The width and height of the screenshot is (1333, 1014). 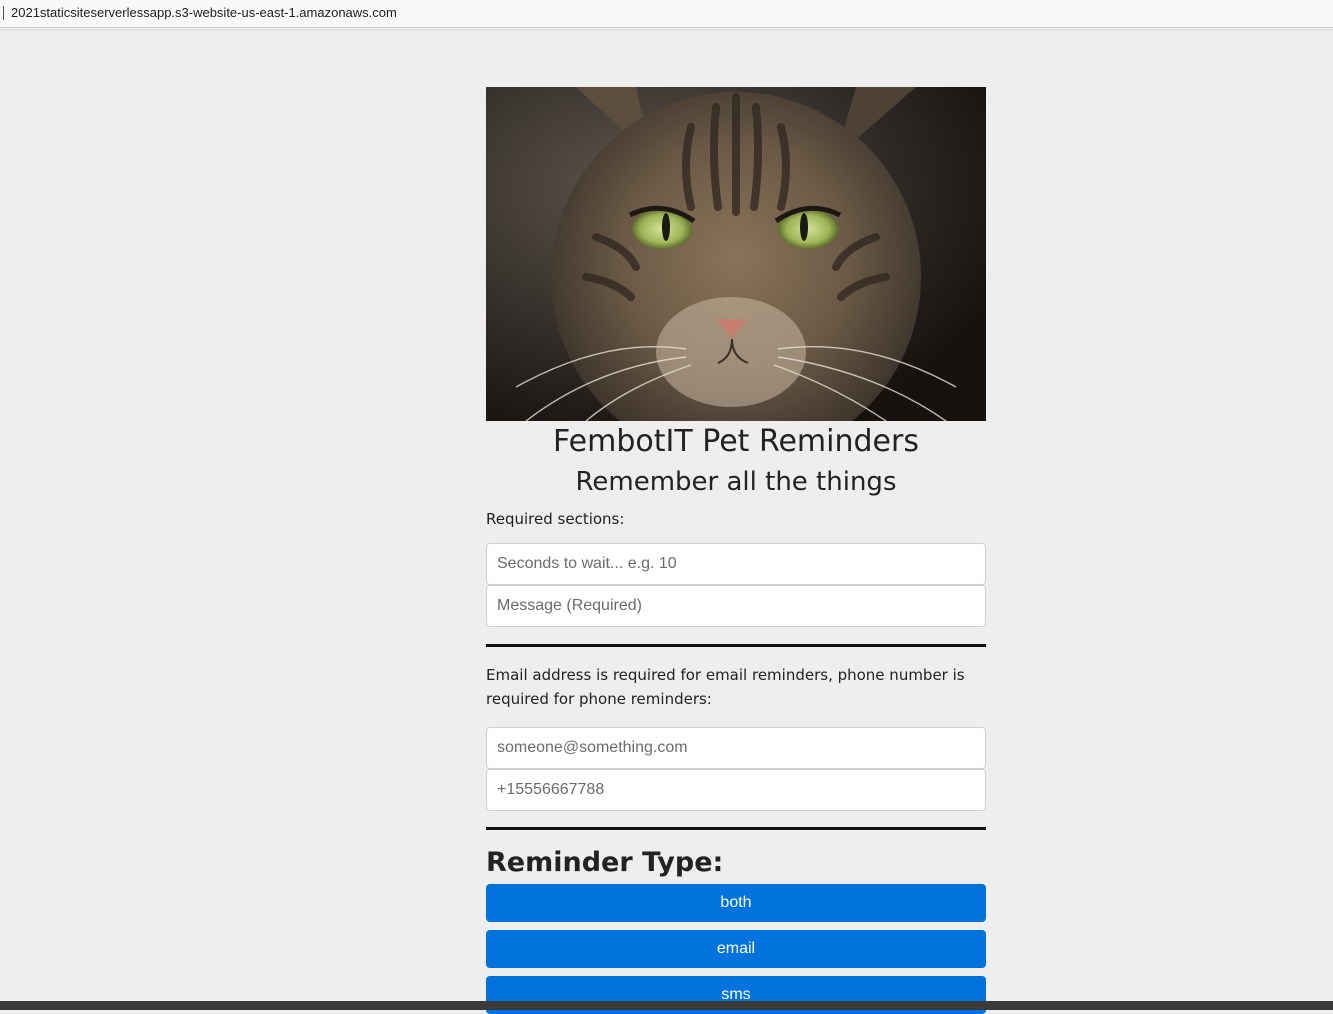 What do you see at coordinates (736, 949) in the screenshot?
I see `email-button: email` at bounding box center [736, 949].